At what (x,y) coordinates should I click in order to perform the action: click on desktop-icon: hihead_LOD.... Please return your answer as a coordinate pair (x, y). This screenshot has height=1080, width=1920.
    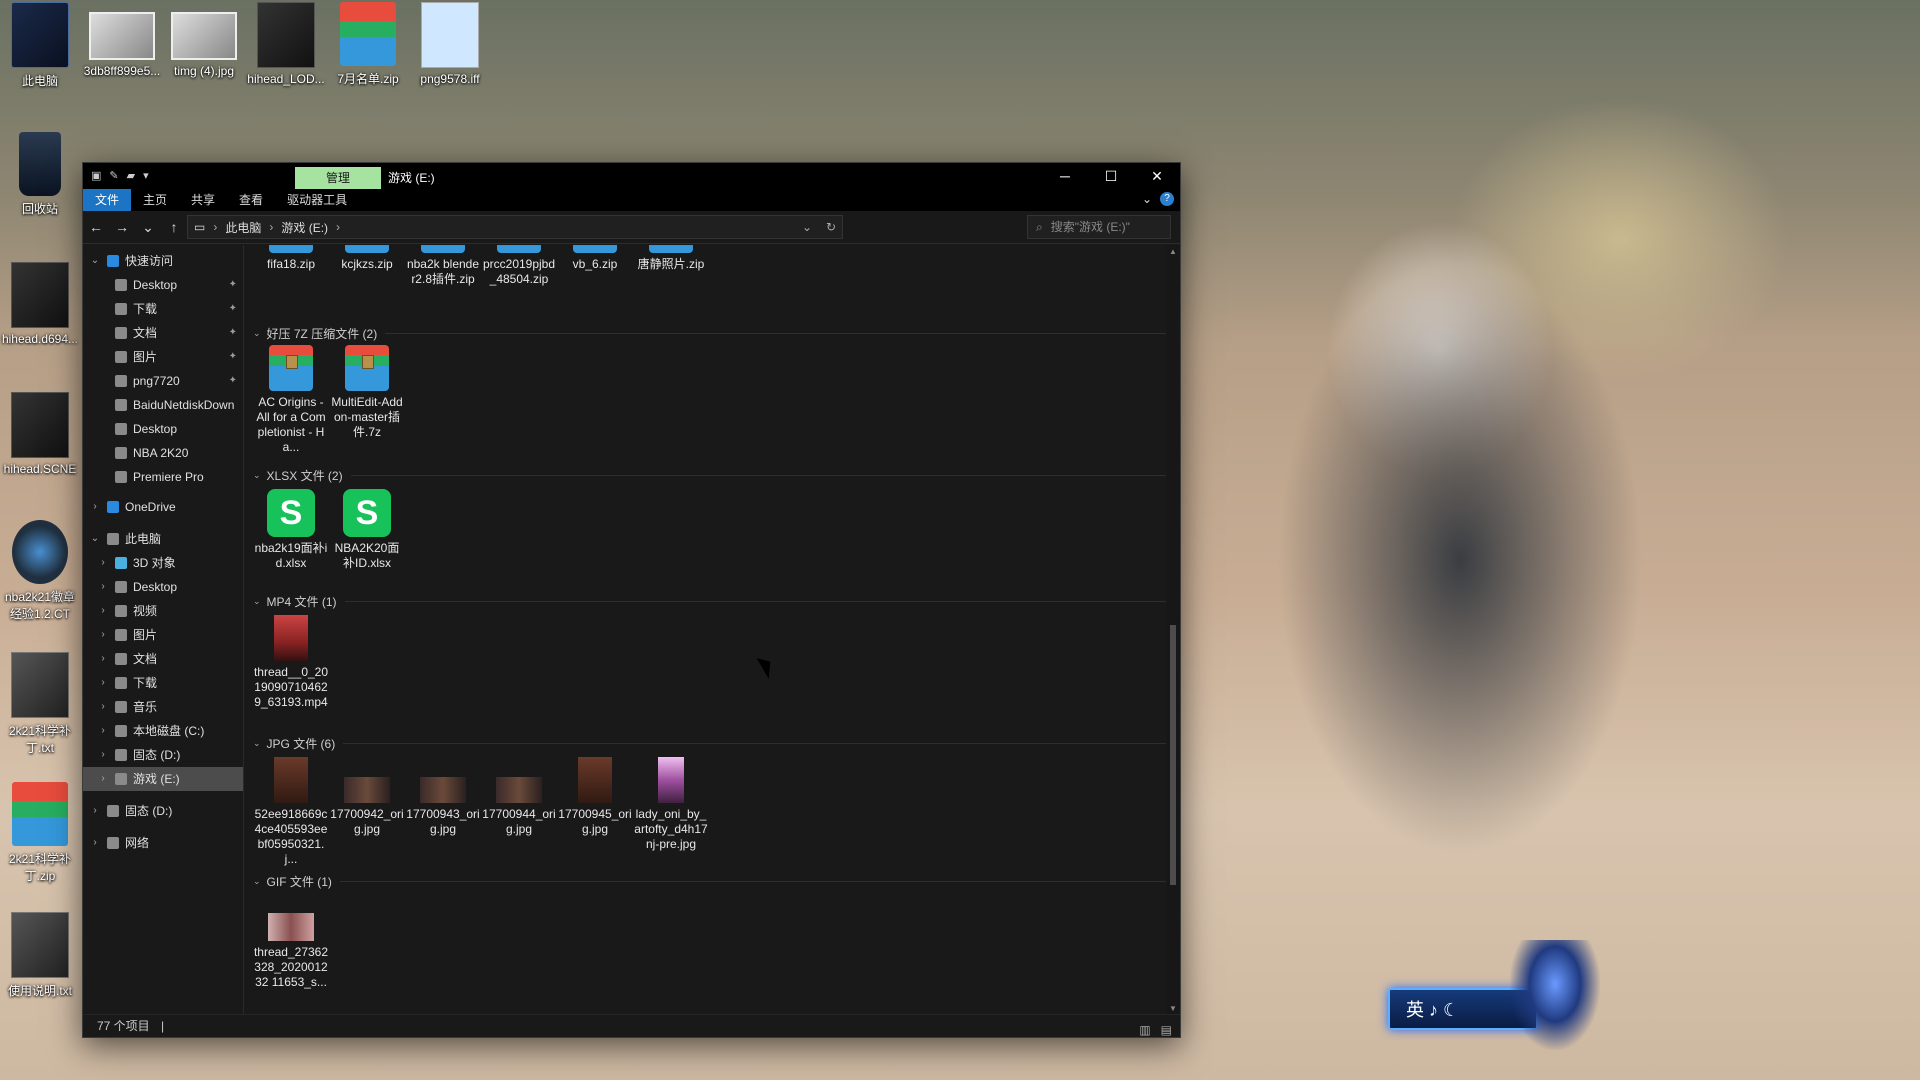
    Looking at the image, I should click on (286, 44).